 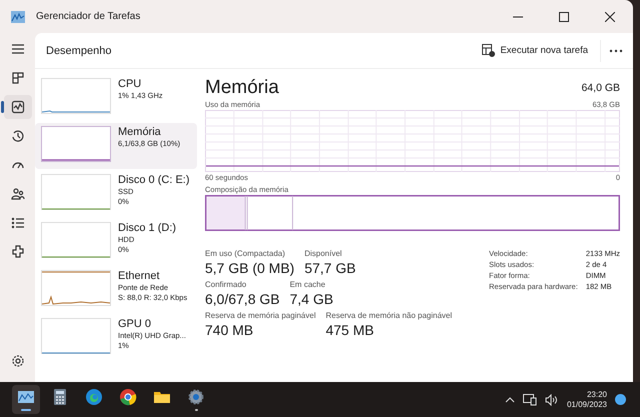 I want to click on stat-value: 5,7 GB (0 MB), so click(x=249, y=268).